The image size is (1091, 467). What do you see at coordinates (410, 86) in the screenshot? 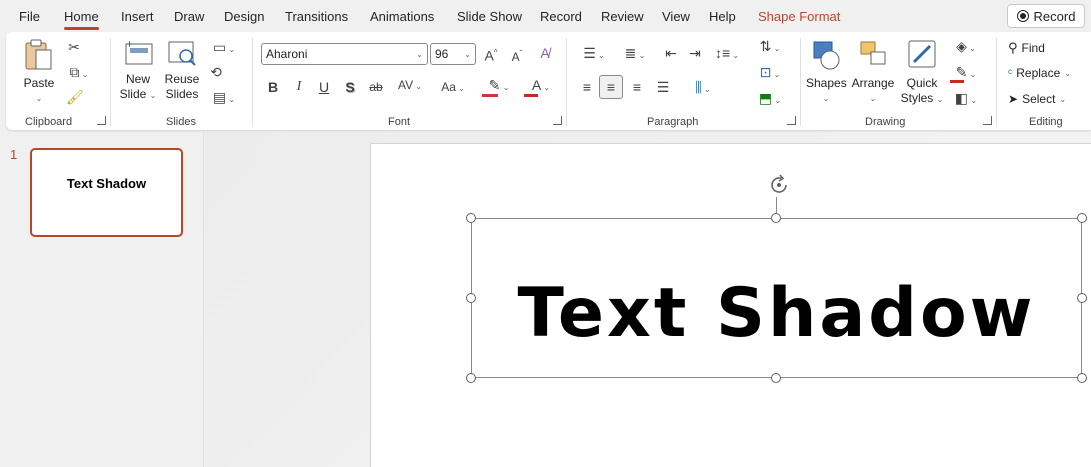
I see `character-spacing-icon: AV ⌄` at bounding box center [410, 86].